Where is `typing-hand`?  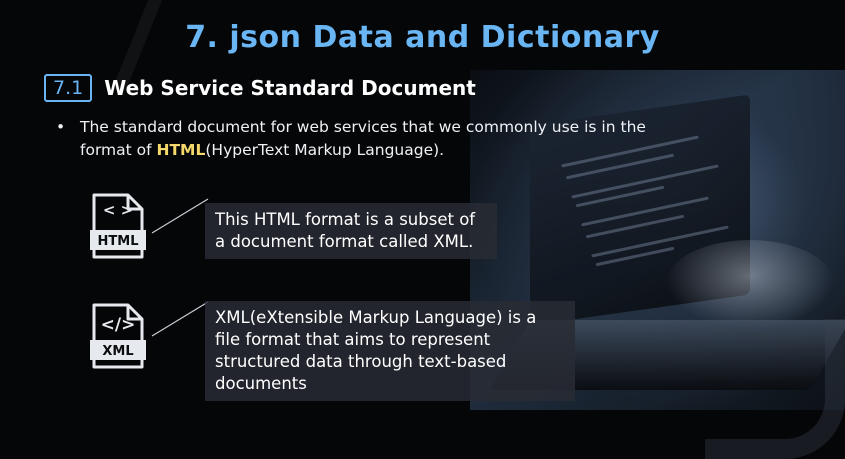 typing-hand is located at coordinates (750, 285).